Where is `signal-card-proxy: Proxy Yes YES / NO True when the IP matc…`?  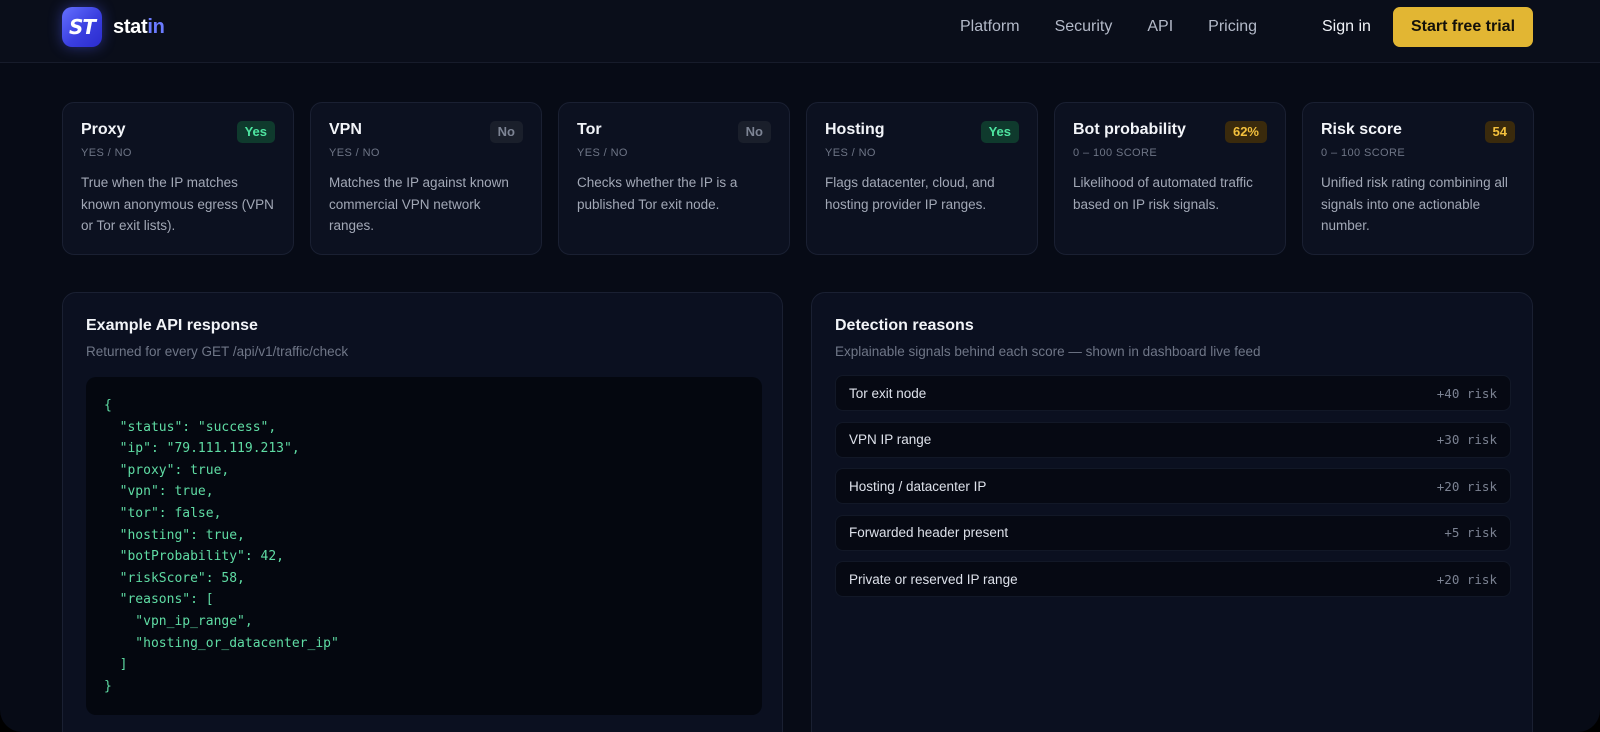 signal-card-proxy: Proxy Yes YES / NO True when the IP matc… is located at coordinates (178, 178).